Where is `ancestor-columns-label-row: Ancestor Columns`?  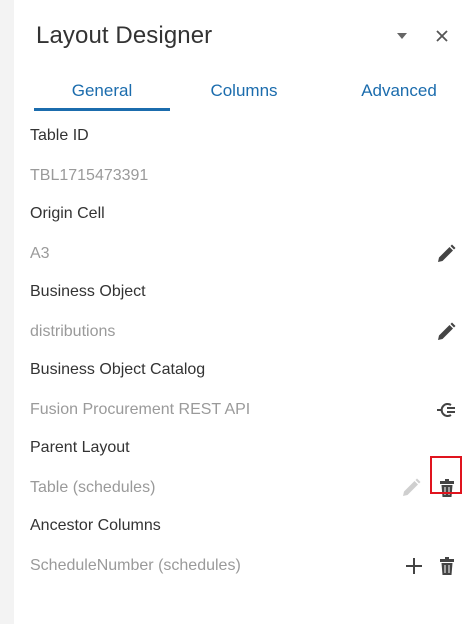 ancestor-columns-label-row: Ancestor Columns is located at coordinates (239, 526).